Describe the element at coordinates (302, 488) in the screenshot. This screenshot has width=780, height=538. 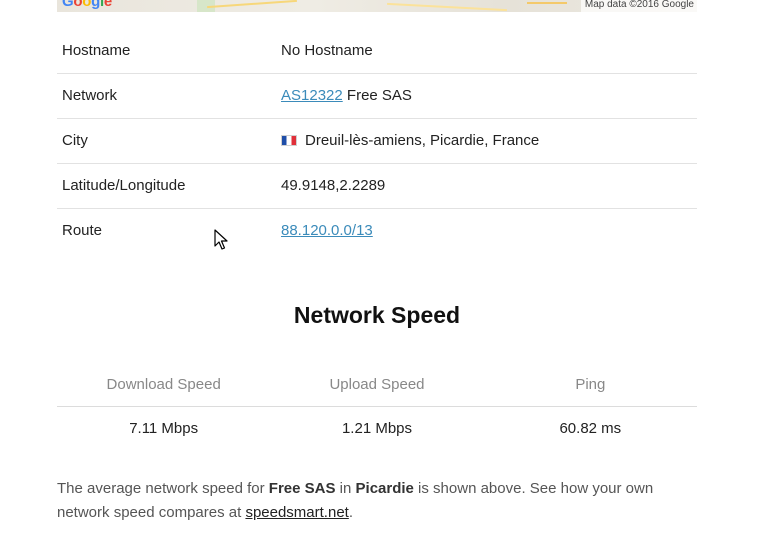
I see `summary-isp: Free SAS` at that location.